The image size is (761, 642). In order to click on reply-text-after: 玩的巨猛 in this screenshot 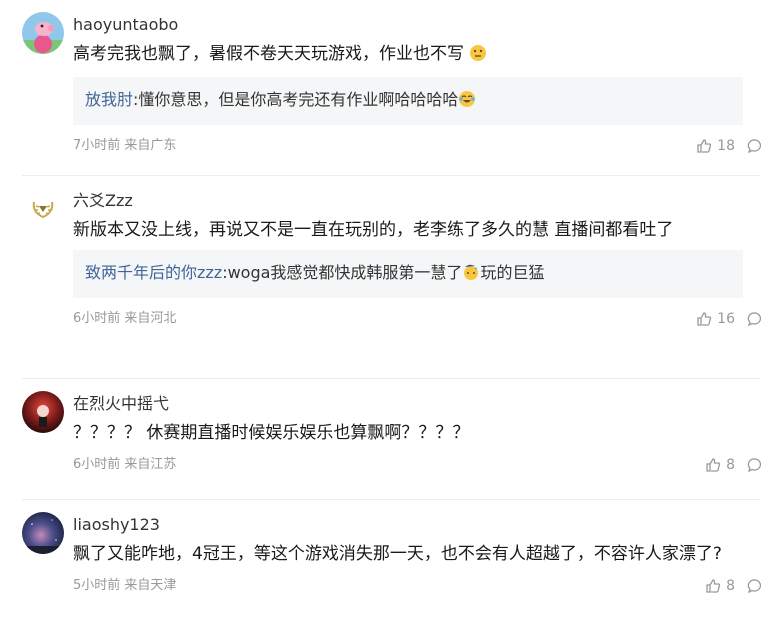, I will do `click(512, 272)`.